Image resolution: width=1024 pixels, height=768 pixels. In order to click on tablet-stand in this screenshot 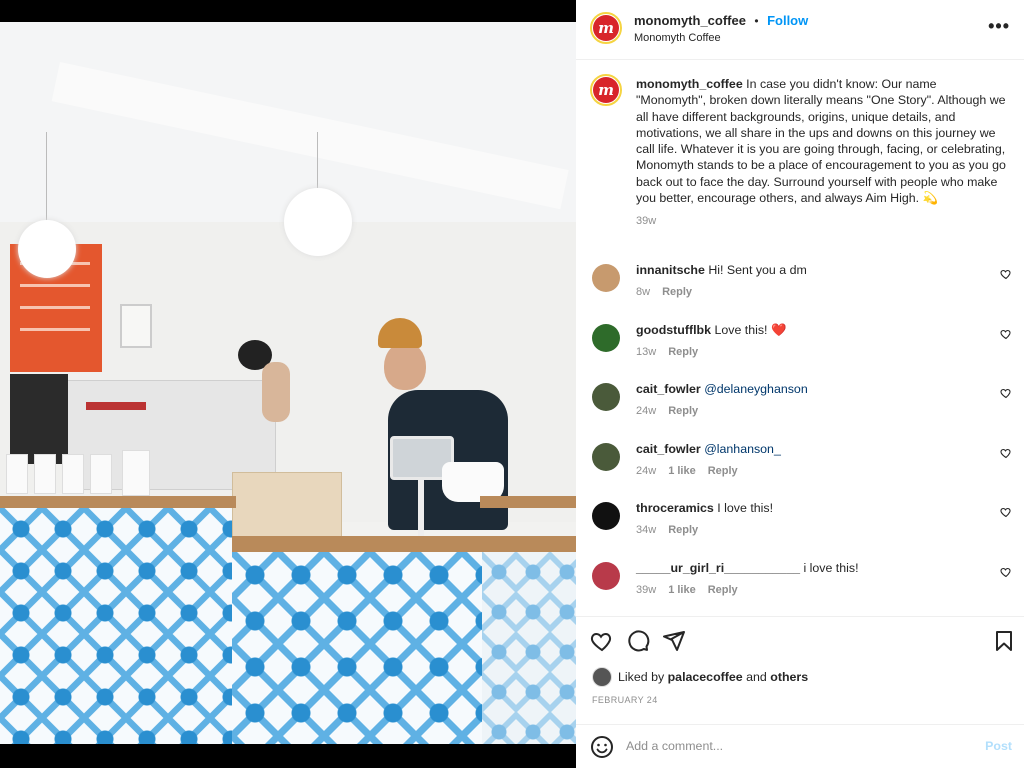, I will do `click(421, 508)`.